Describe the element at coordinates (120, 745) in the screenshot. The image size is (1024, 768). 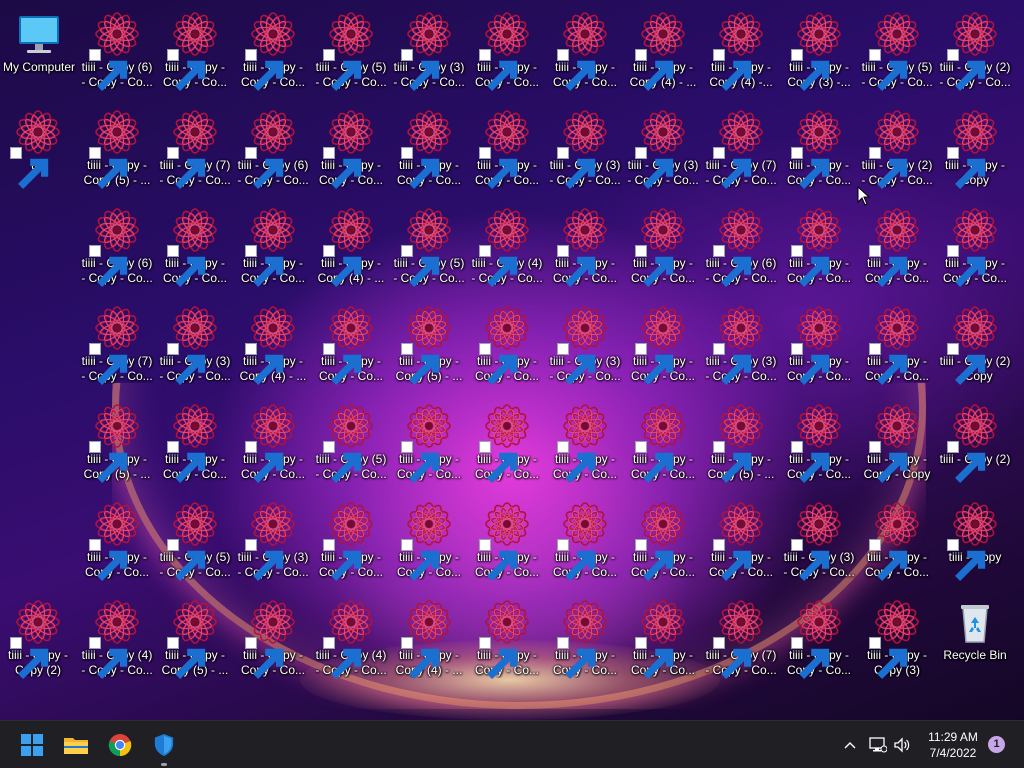
I see `chrome-icon` at that location.